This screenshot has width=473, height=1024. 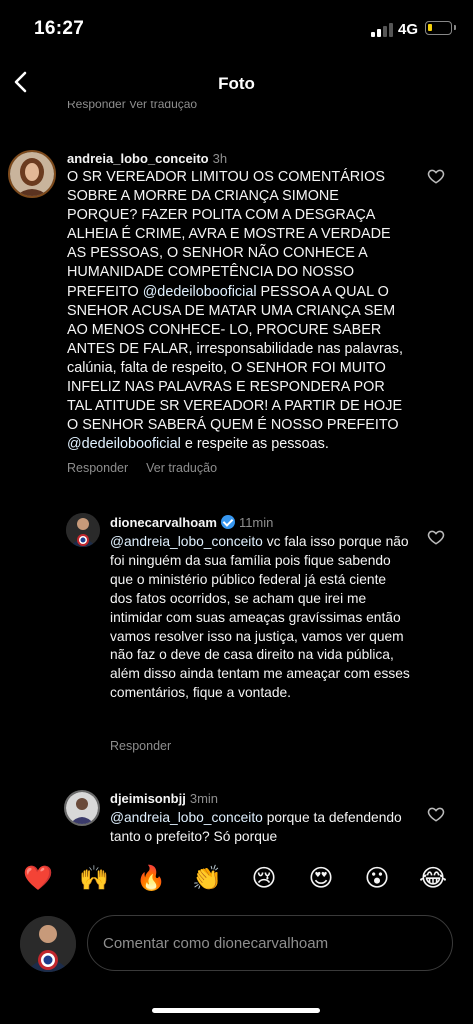 What do you see at coordinates (207, 878) in the screenshot?
I see `emoji-clapping: 👏` at bounding box center [207, 878].